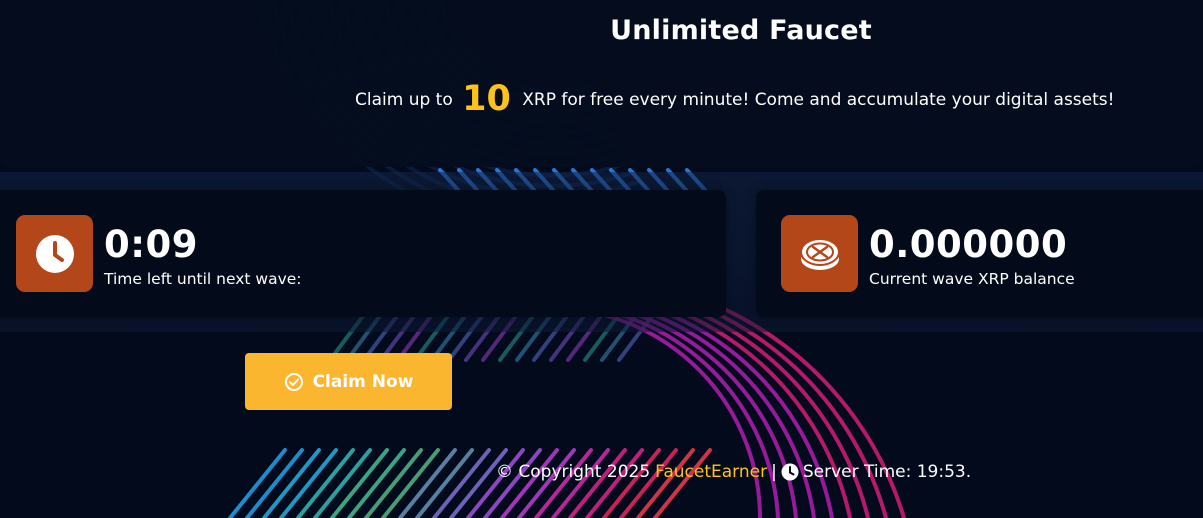 This screenshot has height=518, width=1203. Describe the element at coordinates (363, 253) in the screenshot. I see `timer-card: 0:09 Time left until next wave:` at that location.